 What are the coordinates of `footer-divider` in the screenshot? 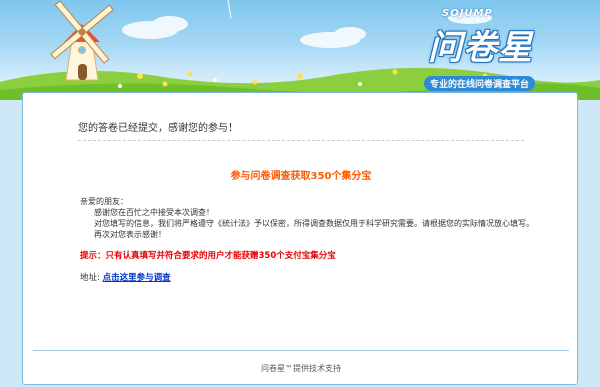 It's located at (301, 350).